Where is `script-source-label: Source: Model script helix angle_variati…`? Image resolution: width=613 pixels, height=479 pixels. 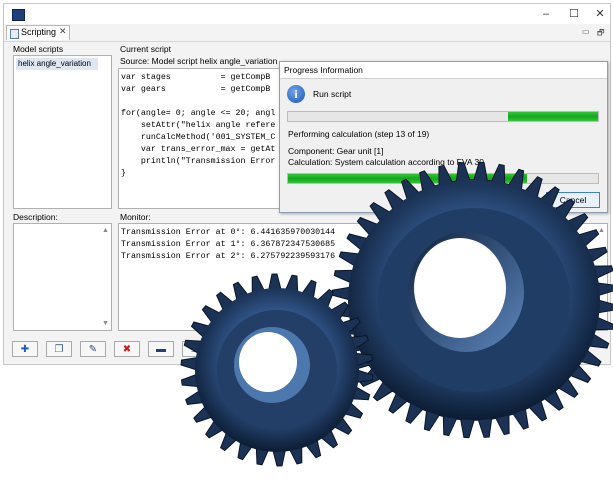
script-source-label: Source: Model script helix angle_variati… is located at coordinates (199, 61).